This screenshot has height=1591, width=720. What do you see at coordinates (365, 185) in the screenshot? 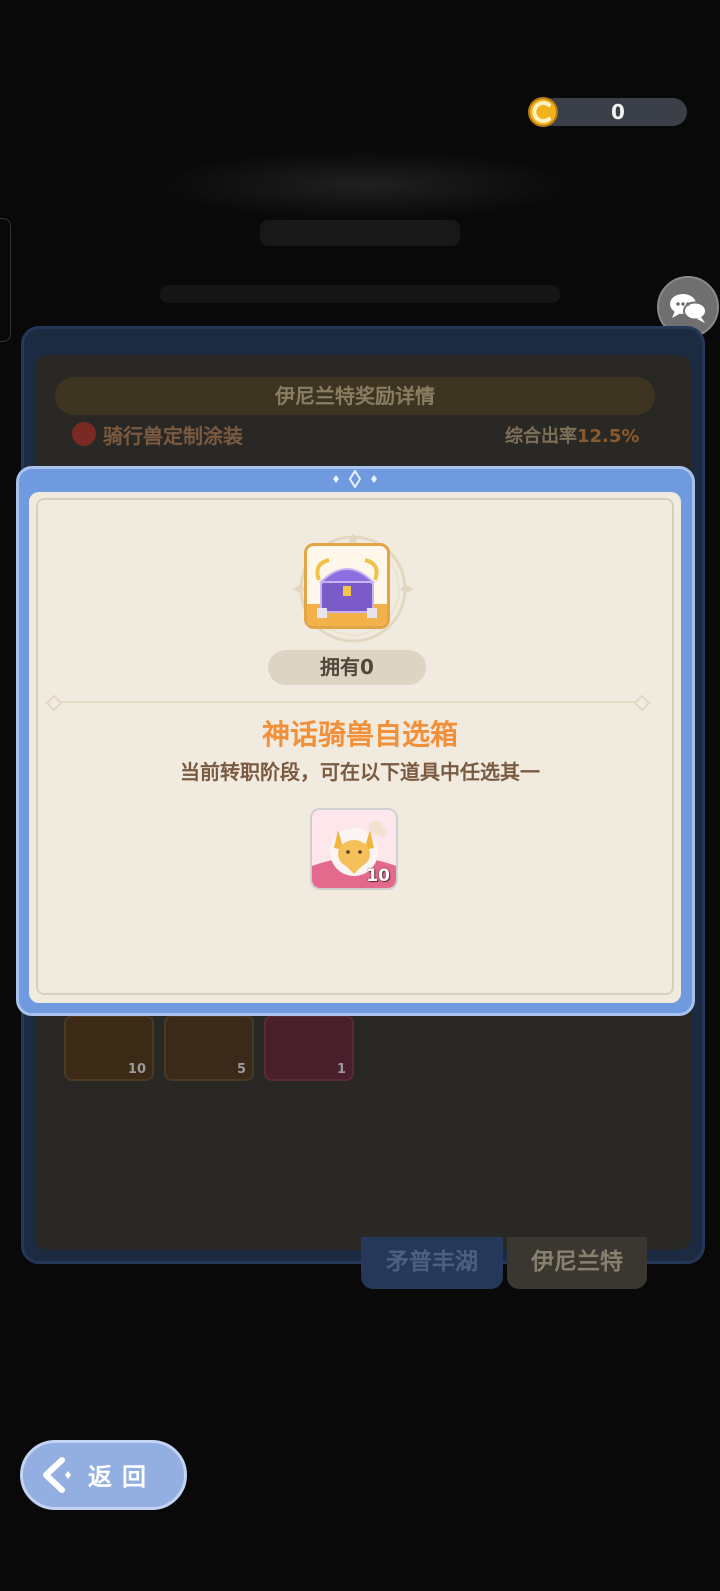
I see `background-title-blur` at bounding box center [365, 185].